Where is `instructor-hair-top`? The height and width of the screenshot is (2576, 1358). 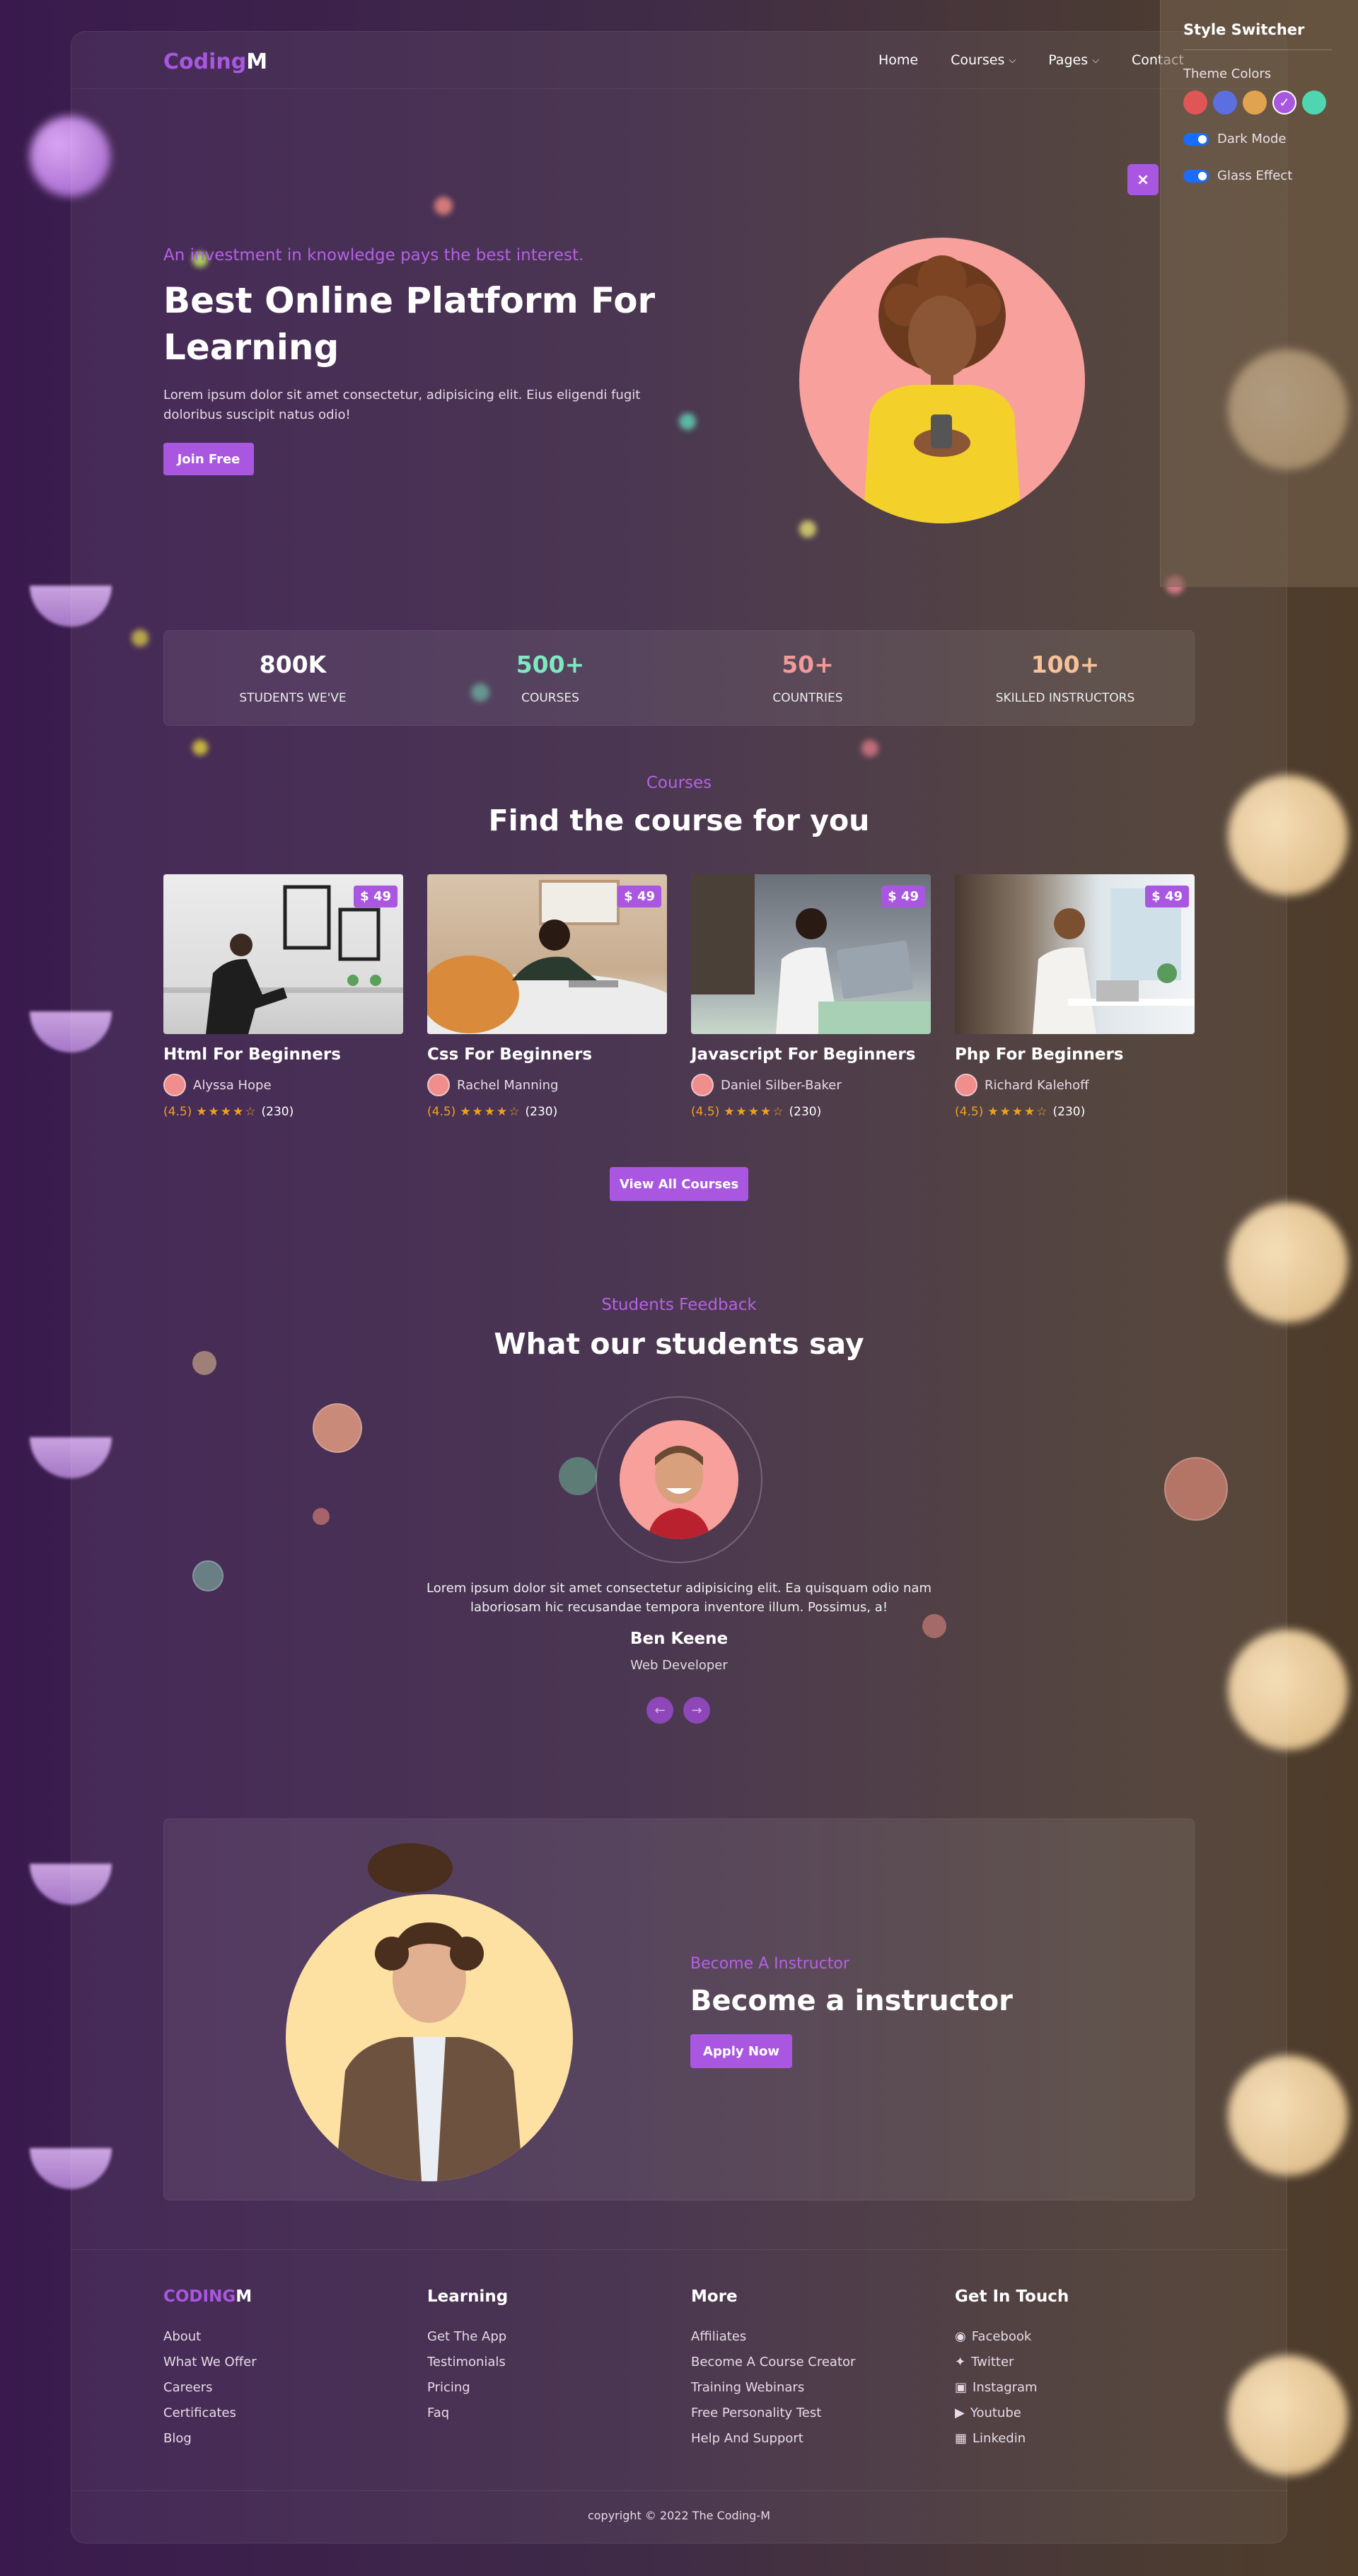 instructor-hair-top is located at coordinates (410, 1868).